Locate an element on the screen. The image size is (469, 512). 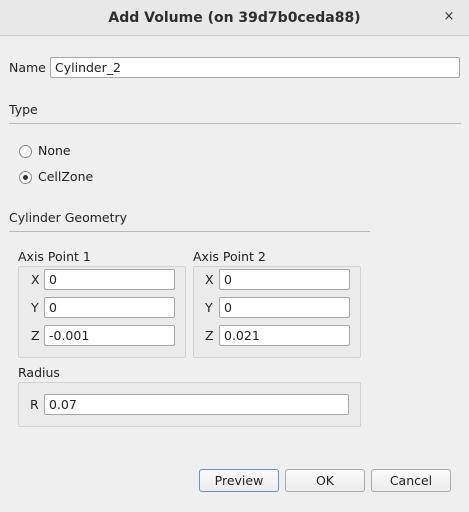
axis1-x-label: X is located at coordinates (35, 279).